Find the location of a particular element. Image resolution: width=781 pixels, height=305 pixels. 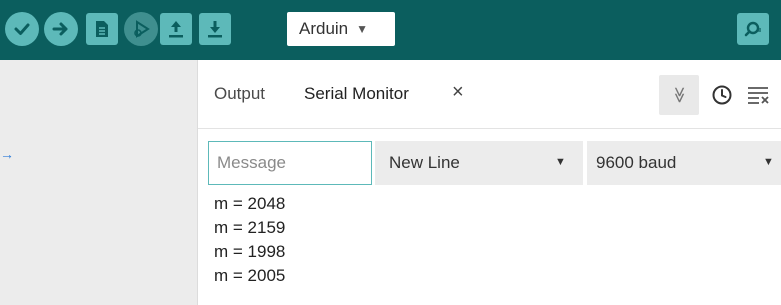

upload-icon is located at coordinates (60, 29).